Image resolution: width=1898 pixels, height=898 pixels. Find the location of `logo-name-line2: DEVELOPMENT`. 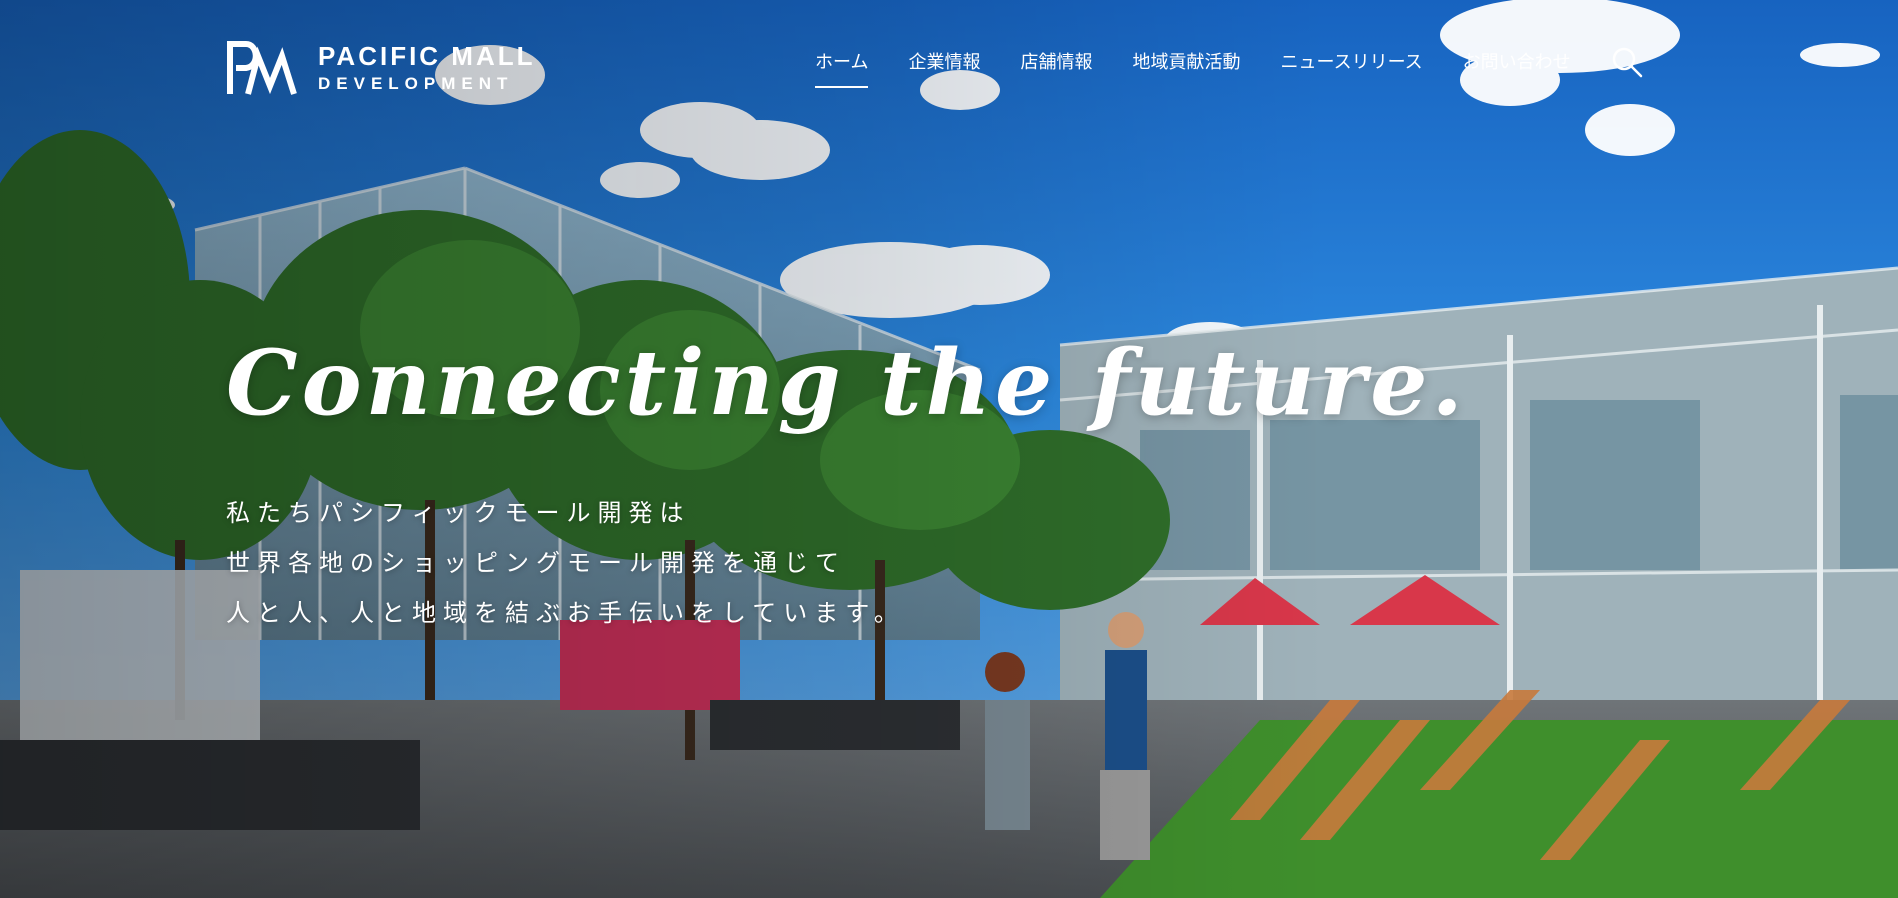

logo-name-line2: DEVELOPMENT is located at coordinates (416, 83).